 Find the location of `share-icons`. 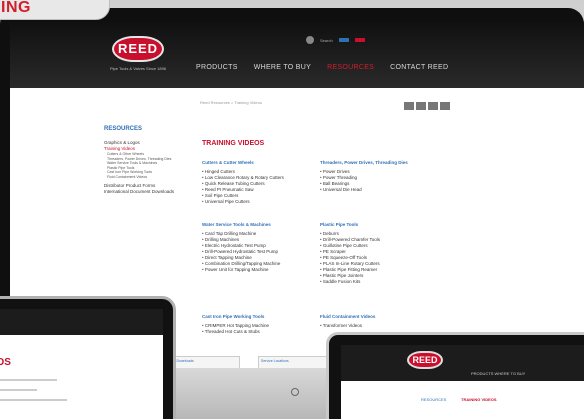

share-icons is located at coordinates (427, 106).